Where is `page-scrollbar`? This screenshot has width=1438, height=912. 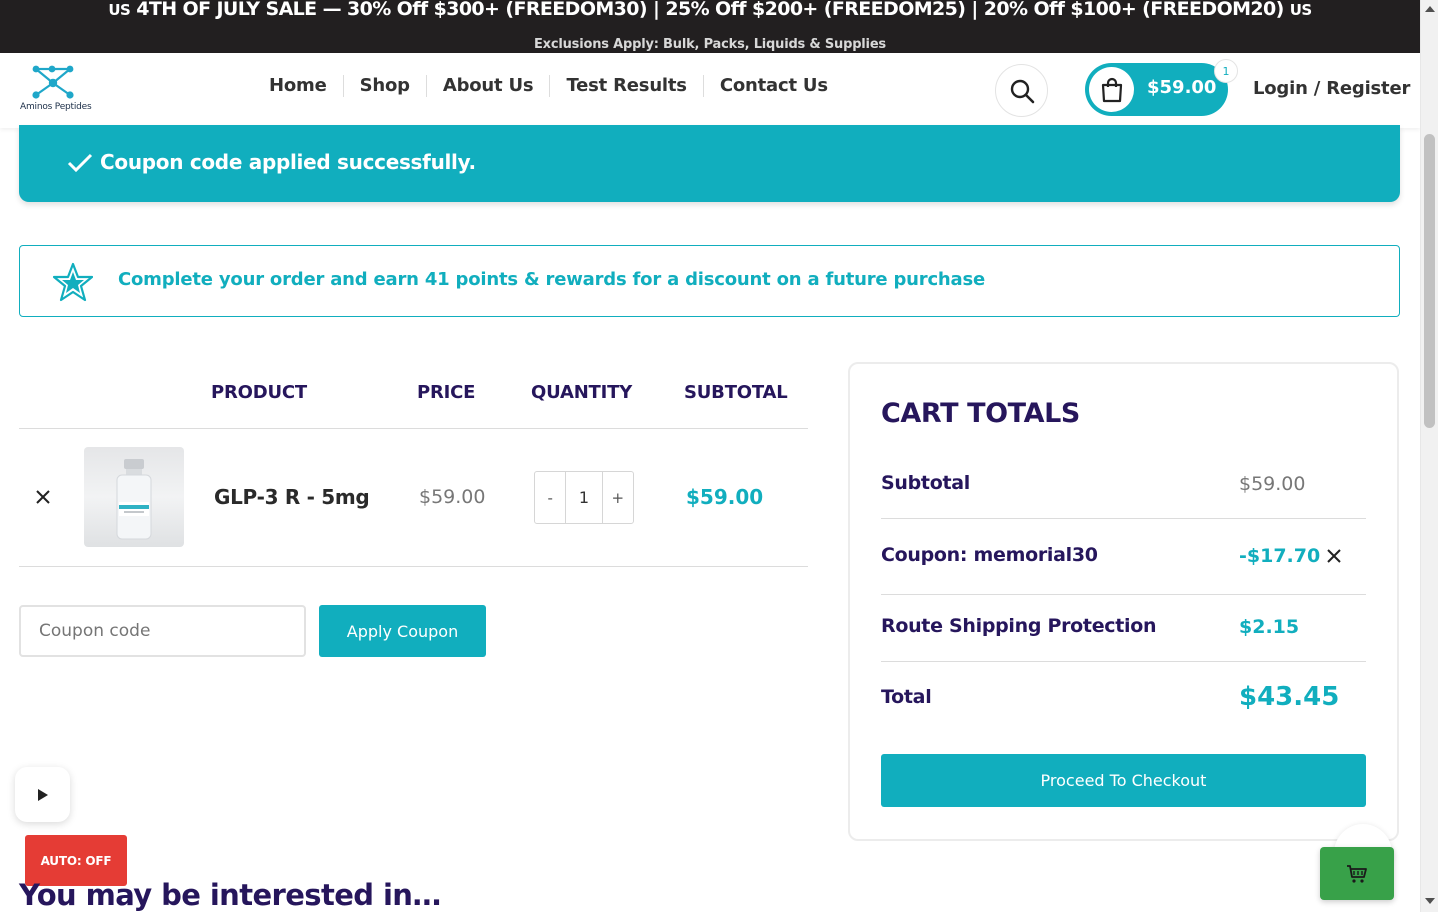 page-scrollbar is located at coordinates (1429, 456).